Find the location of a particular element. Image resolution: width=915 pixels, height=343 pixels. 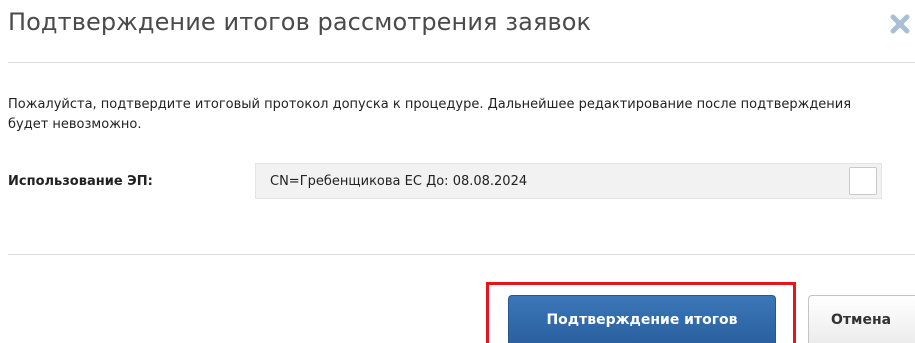

signature-value: CN=Гребенщикова ЕС До: 08.08.2024 is located at coordinates (399, 181).